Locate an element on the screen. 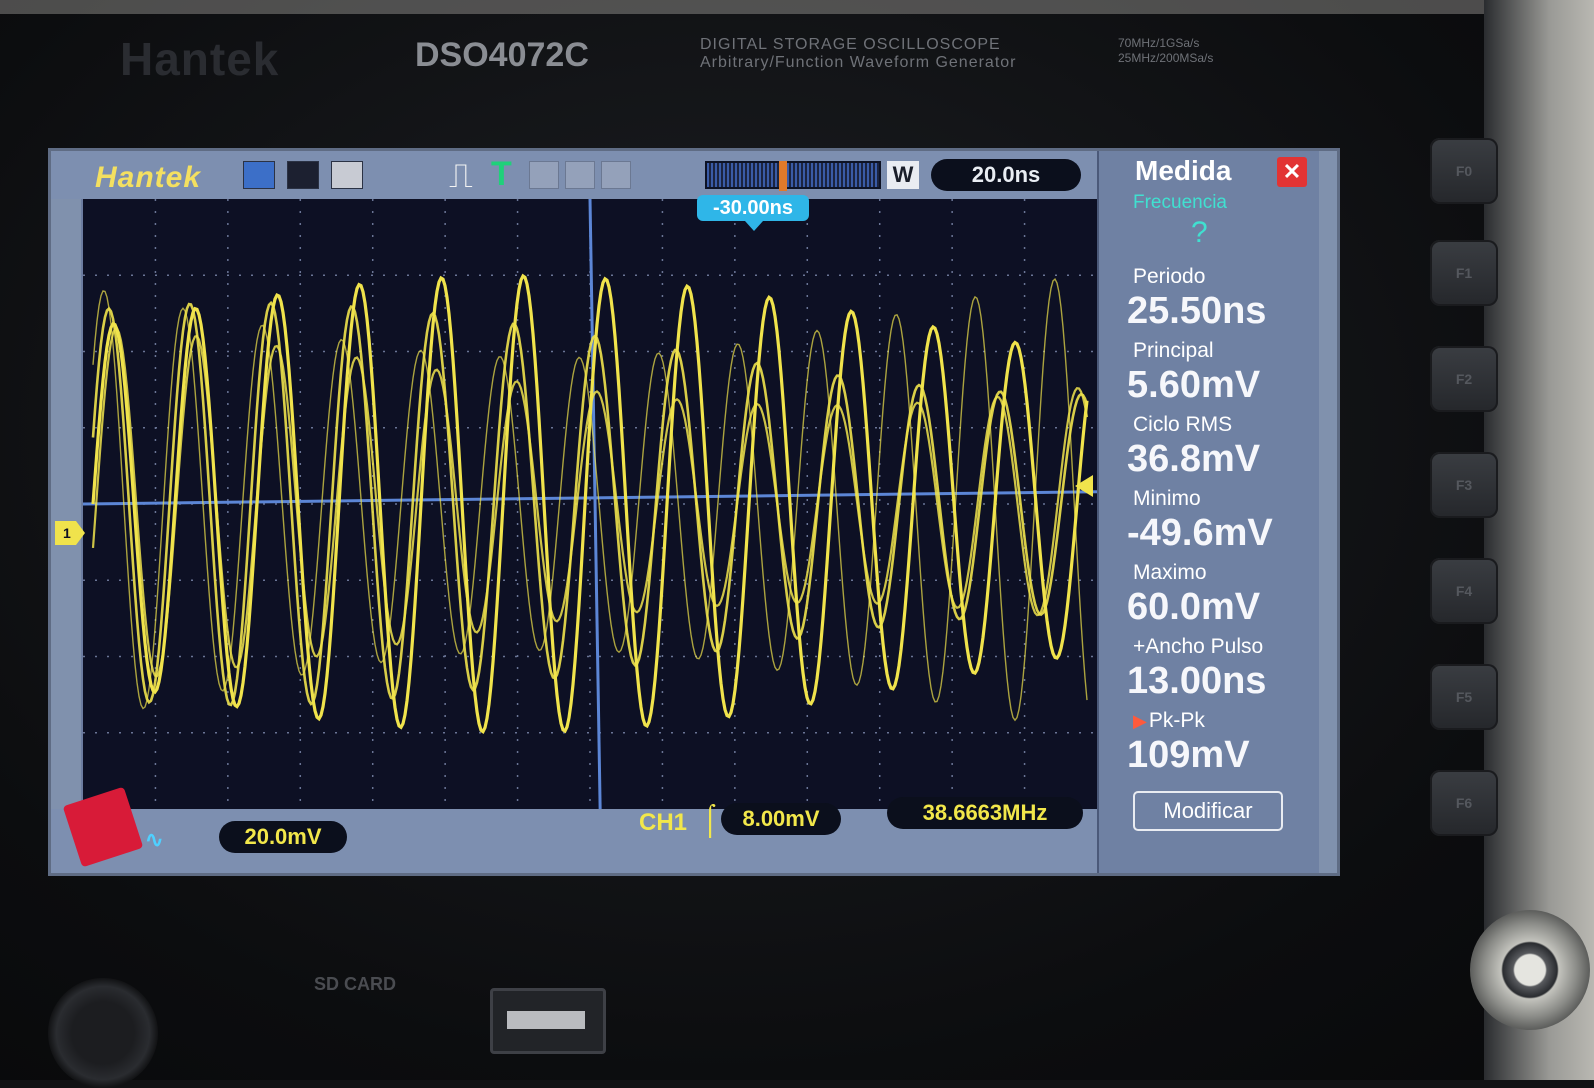 This screenshot has height=1088, width=1594. modify-button: Modificar is located at coordinates (1208, 811).